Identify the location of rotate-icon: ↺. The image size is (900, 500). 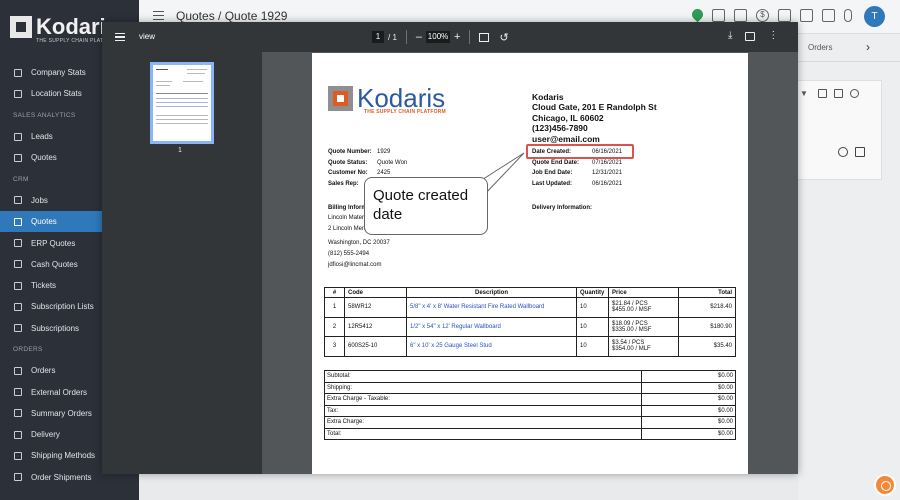
(503, 37).